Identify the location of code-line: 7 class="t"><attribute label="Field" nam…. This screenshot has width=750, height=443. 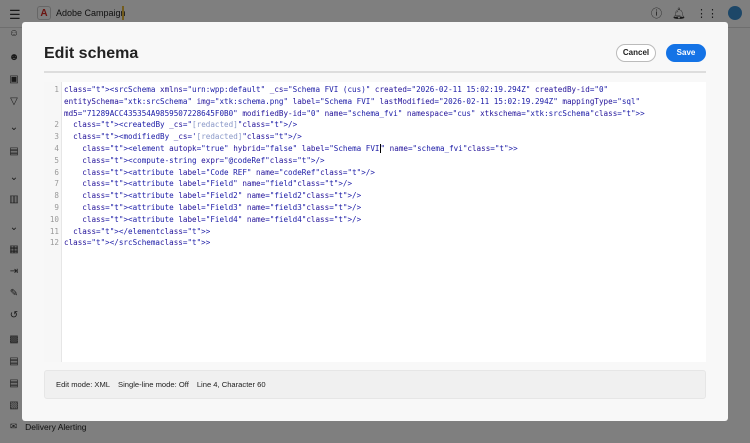
(375, 184).